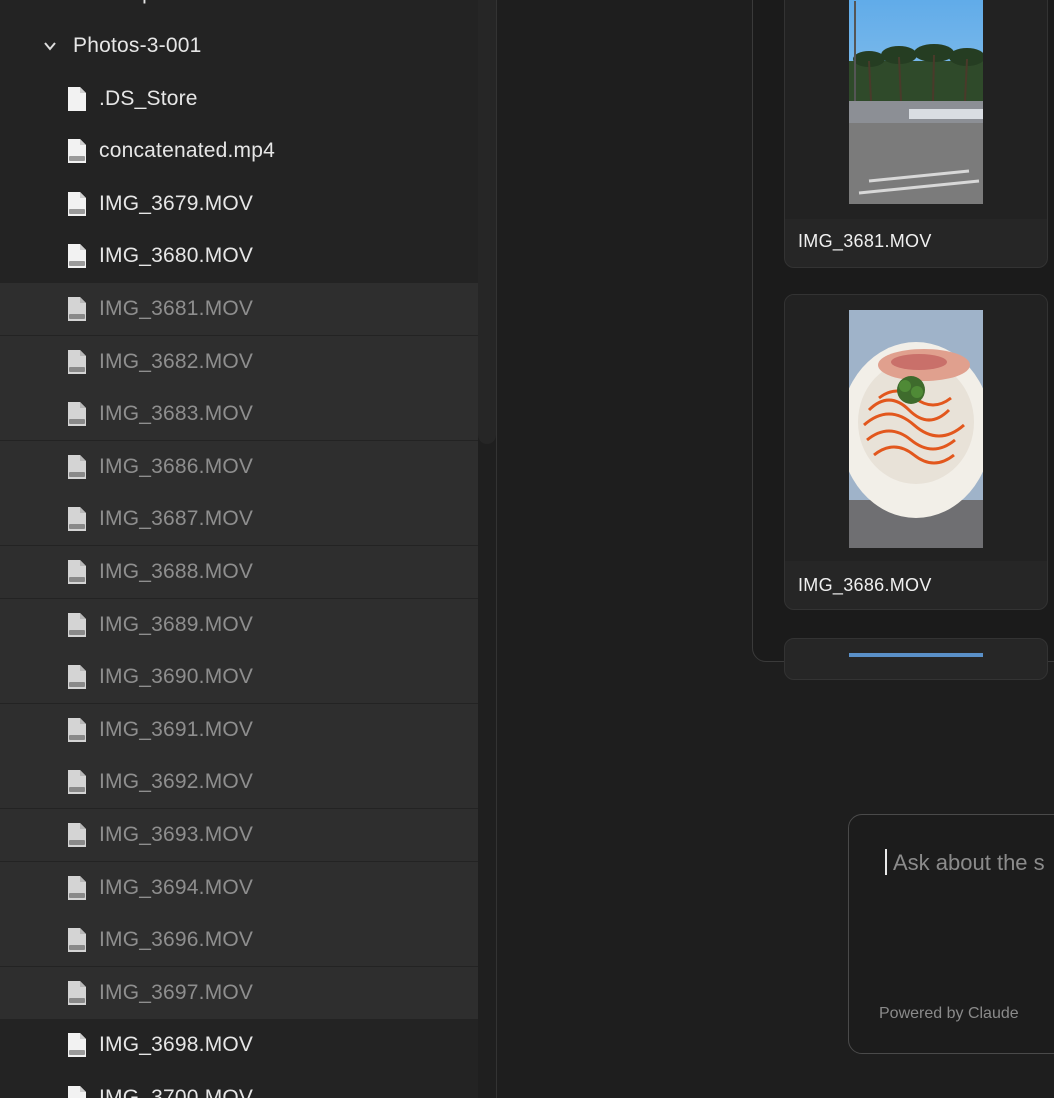 This screenshot has height=1098, width=1054. I want to click on video-thumbnail-pasta, so click(916, 429).